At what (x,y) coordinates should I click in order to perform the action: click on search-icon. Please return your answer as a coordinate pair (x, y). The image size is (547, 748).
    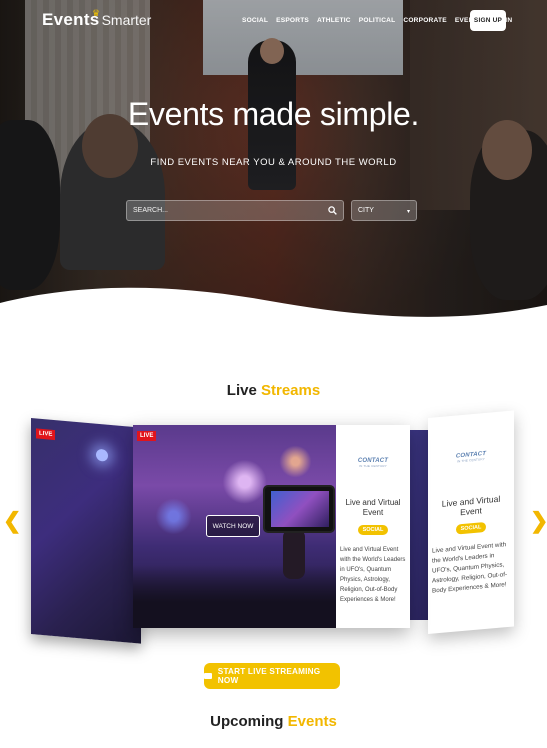
    Looking at the image, I should click on (332, 210).